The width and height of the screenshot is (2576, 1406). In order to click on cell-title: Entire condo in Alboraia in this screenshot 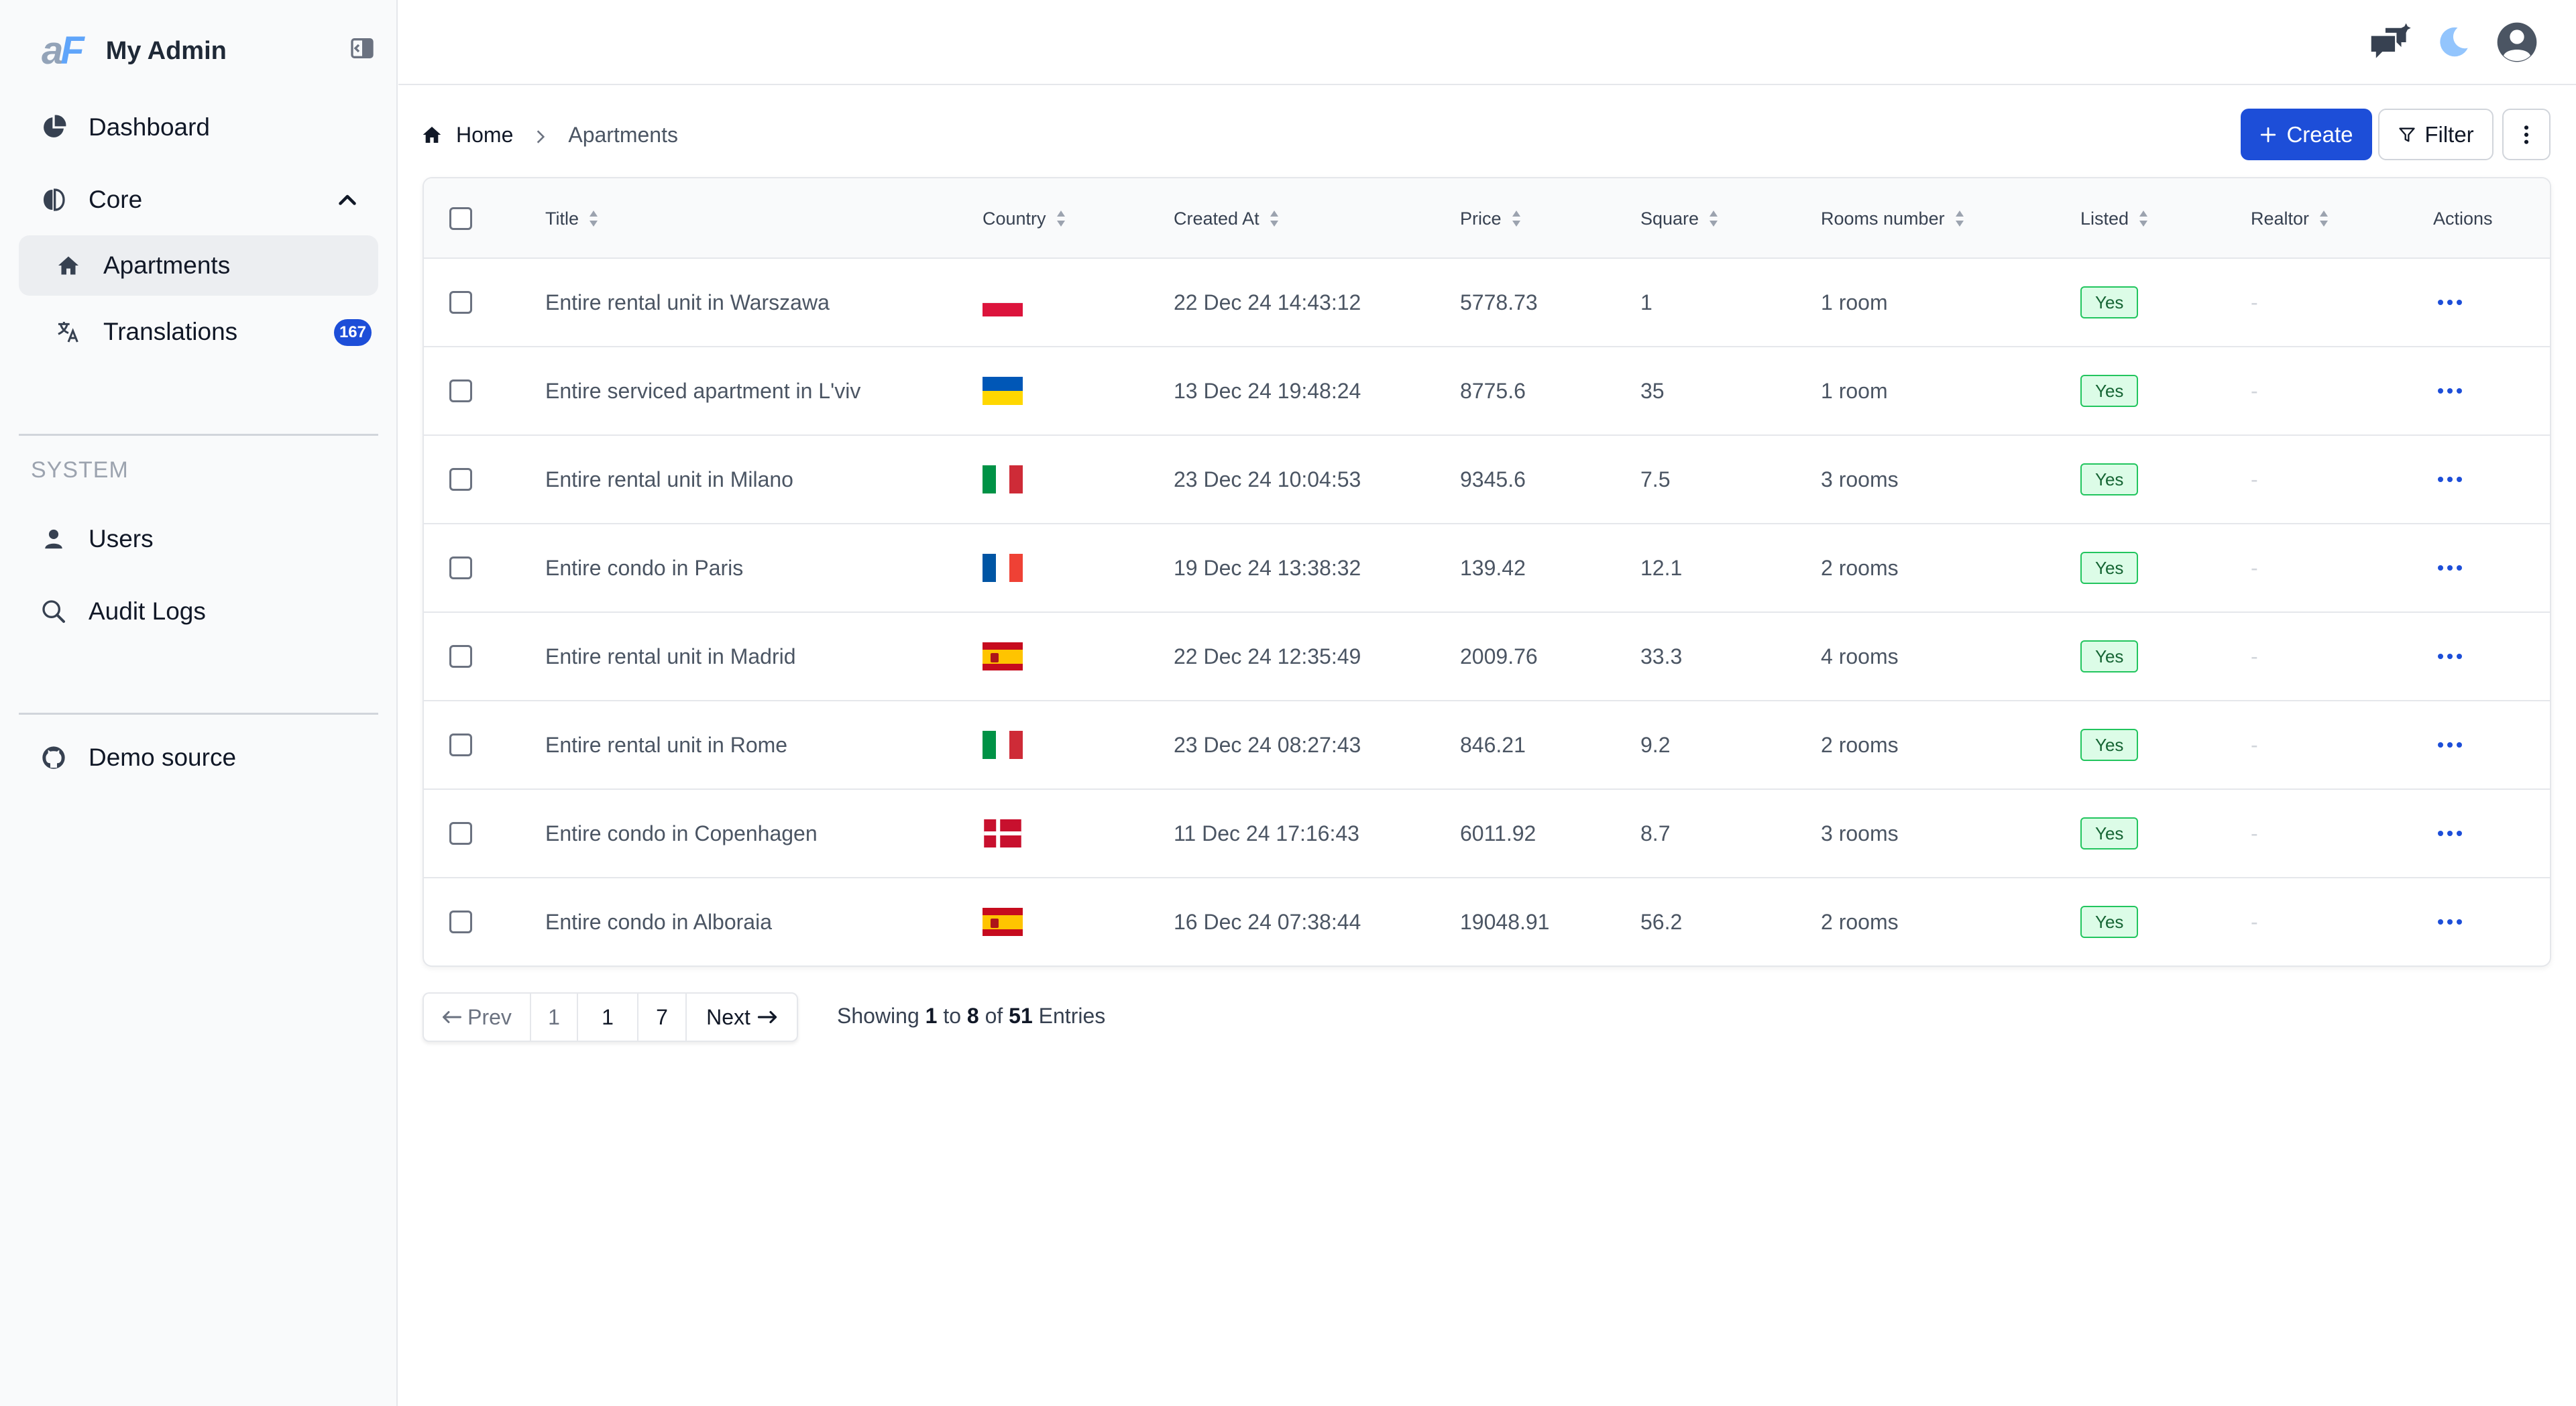, I will do `click(658, 921)`.